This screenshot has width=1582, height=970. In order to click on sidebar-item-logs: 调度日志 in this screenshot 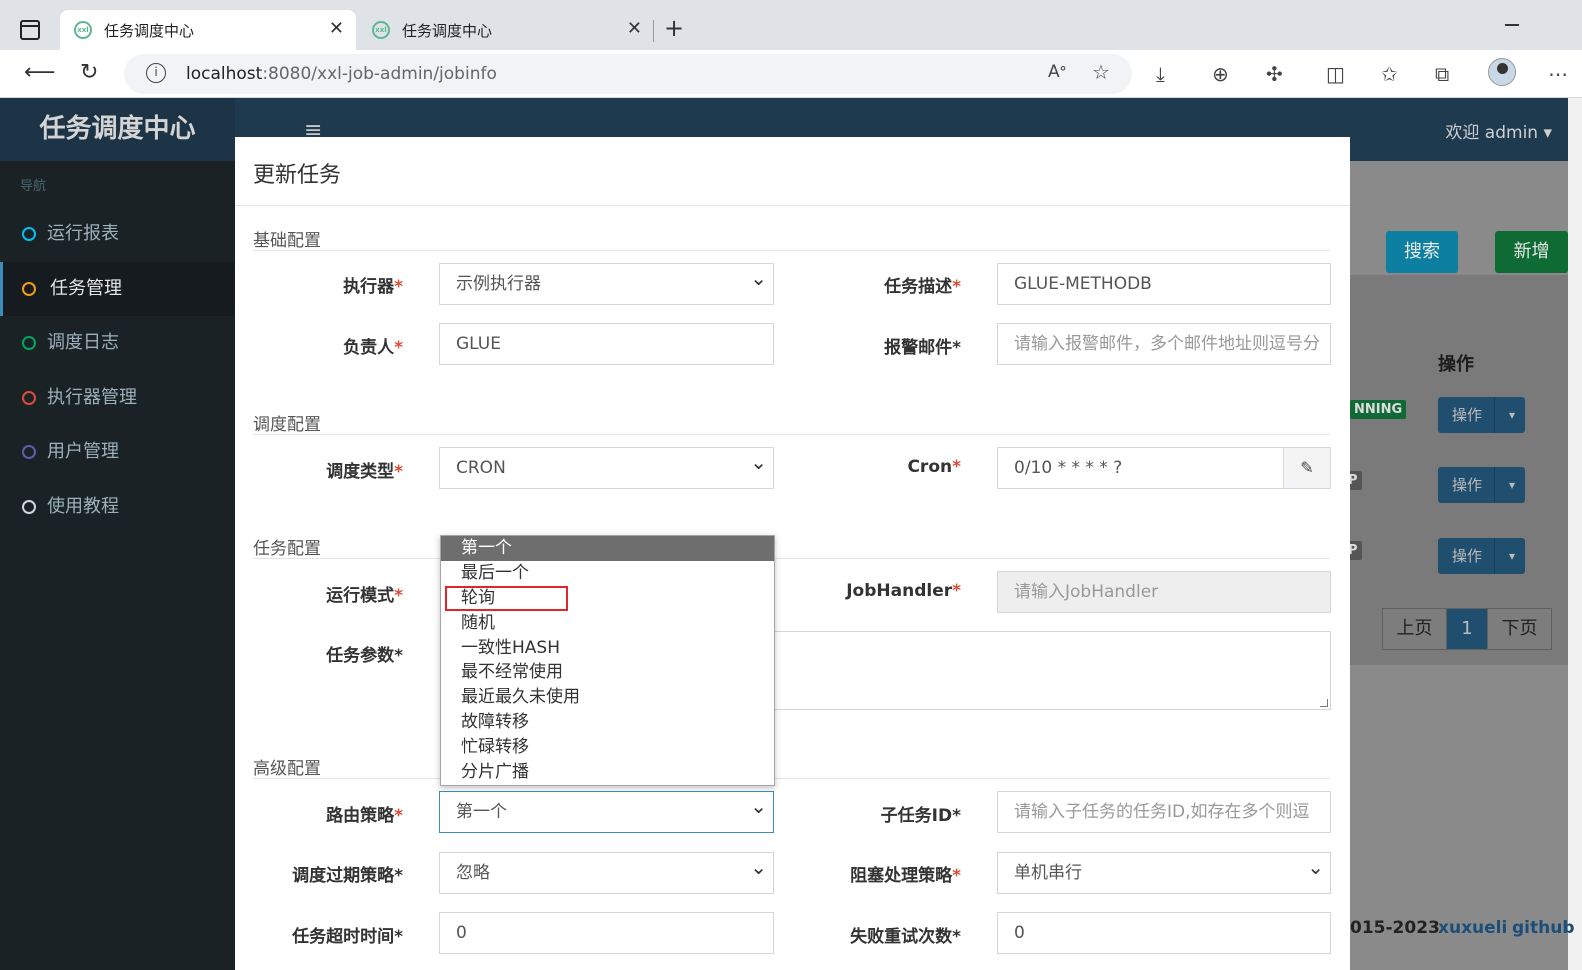, I will do `click(117, 343)`.